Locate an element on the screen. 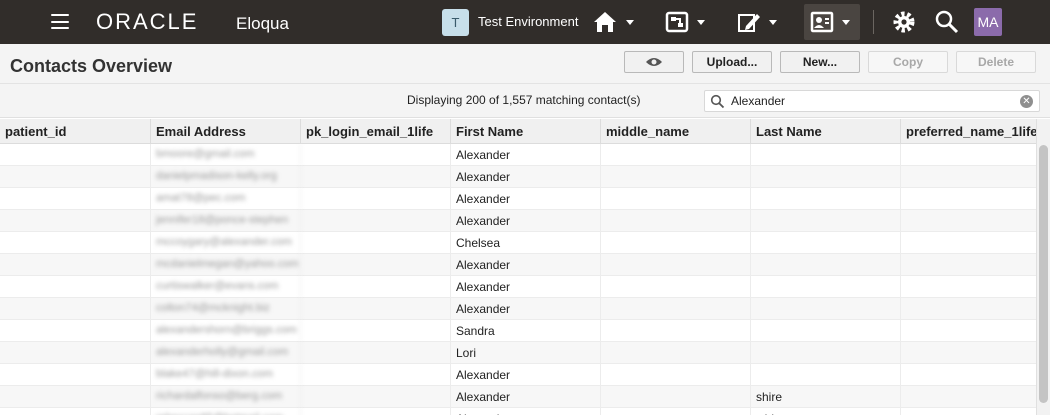  column-header-preferred-name: preferred_name_1life is located at coordinates (968, 131).